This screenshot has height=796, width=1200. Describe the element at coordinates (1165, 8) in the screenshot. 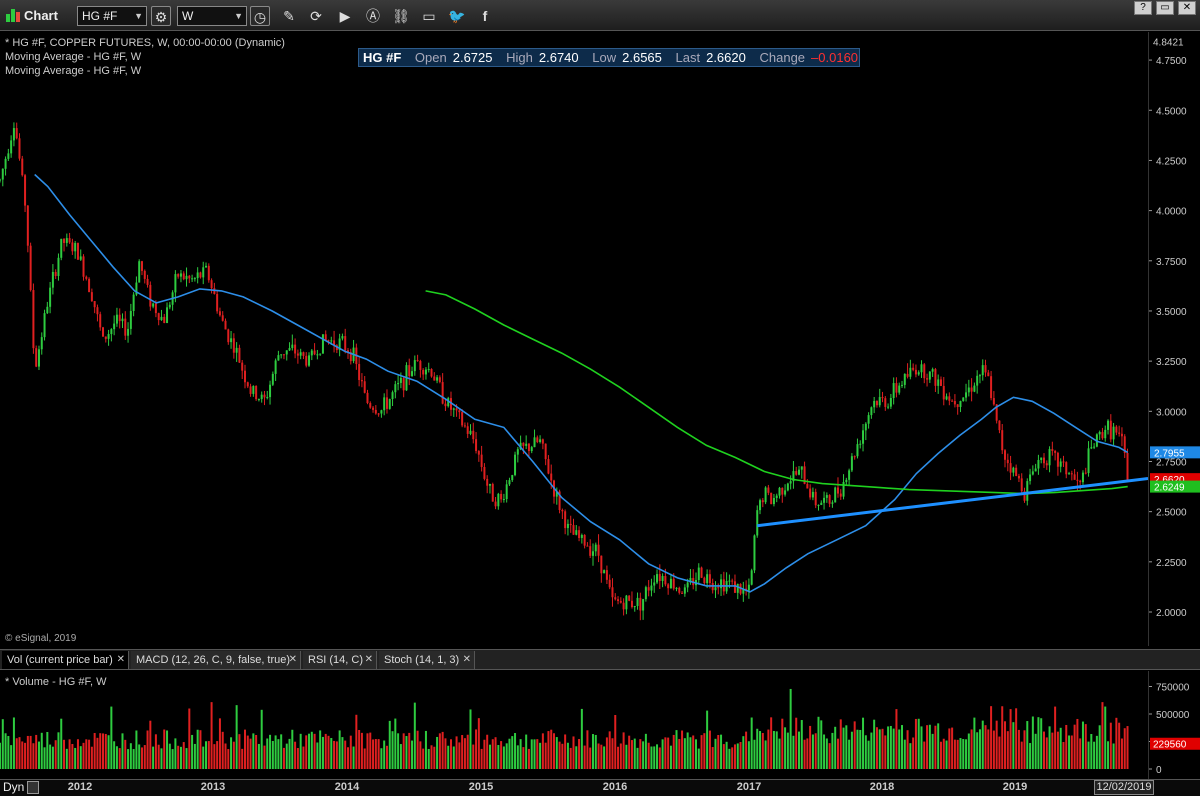

I see `restore-button: ▭` at that location.